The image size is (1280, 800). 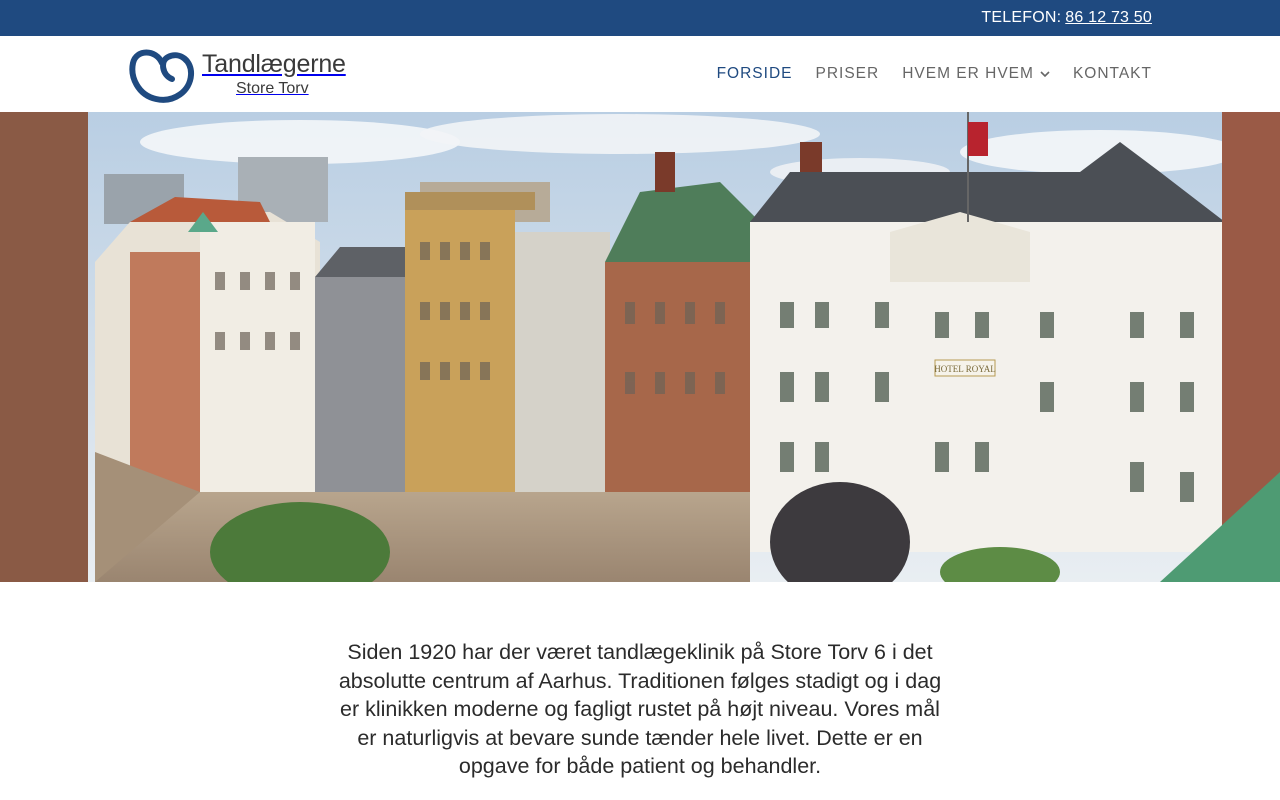 I want to click on logo-text: Tandlægerne Store Torv, so click(x=274, y=73).